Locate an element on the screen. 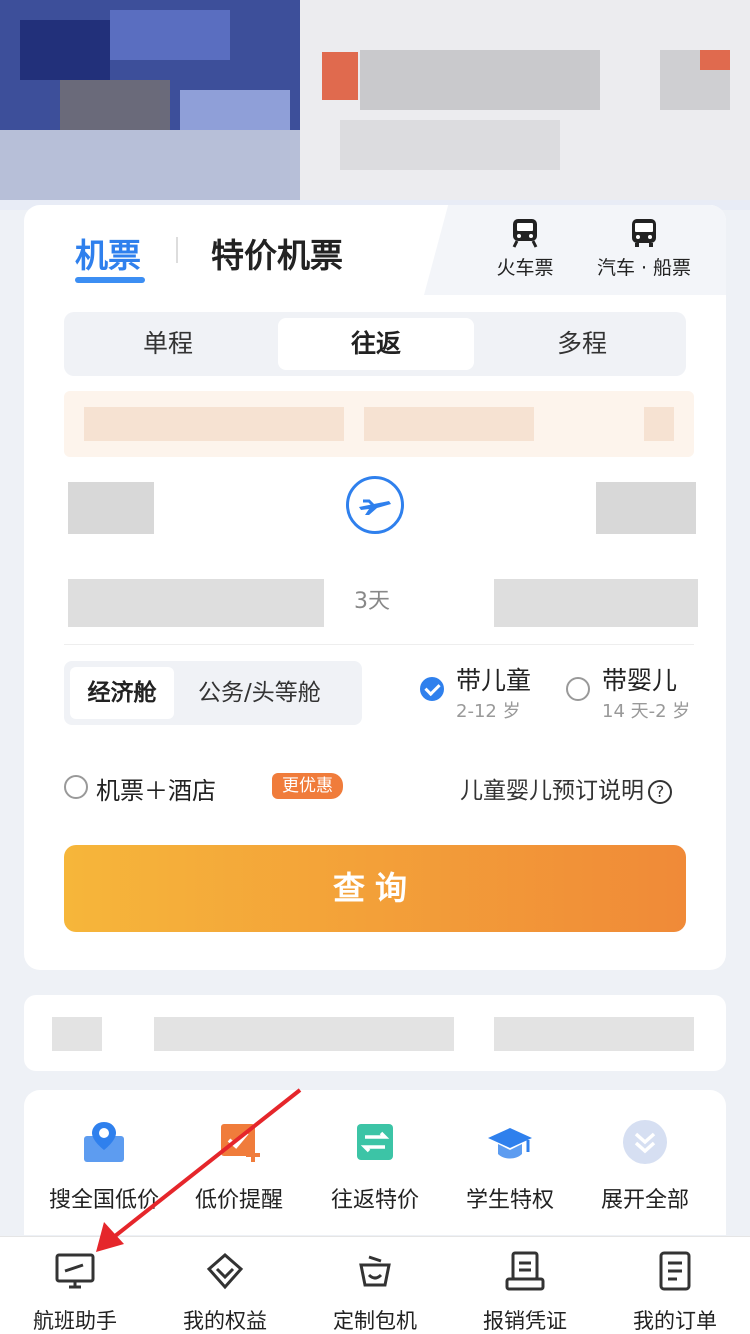 This screenshot has height=1334, width=750. swap-cities-button is located at coordinates (375, 505).